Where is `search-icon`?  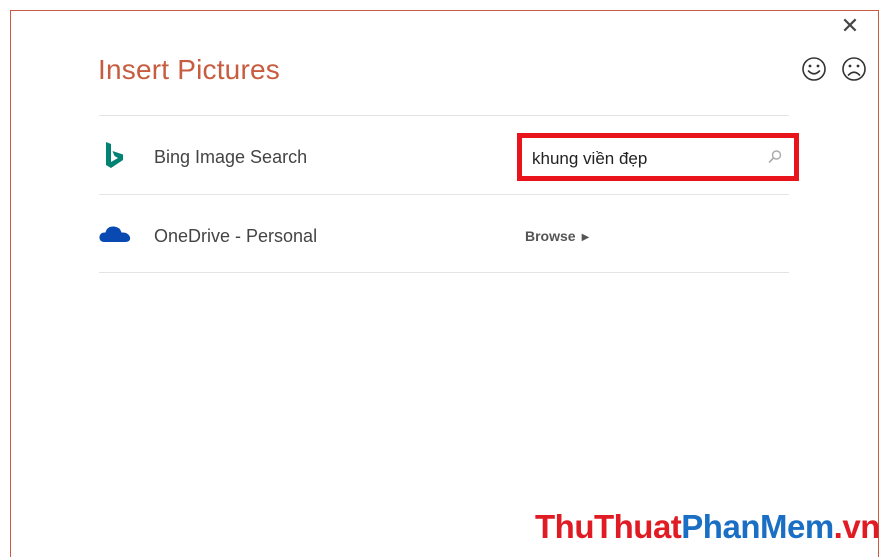
search-icon is located at coordinates (775, 157).